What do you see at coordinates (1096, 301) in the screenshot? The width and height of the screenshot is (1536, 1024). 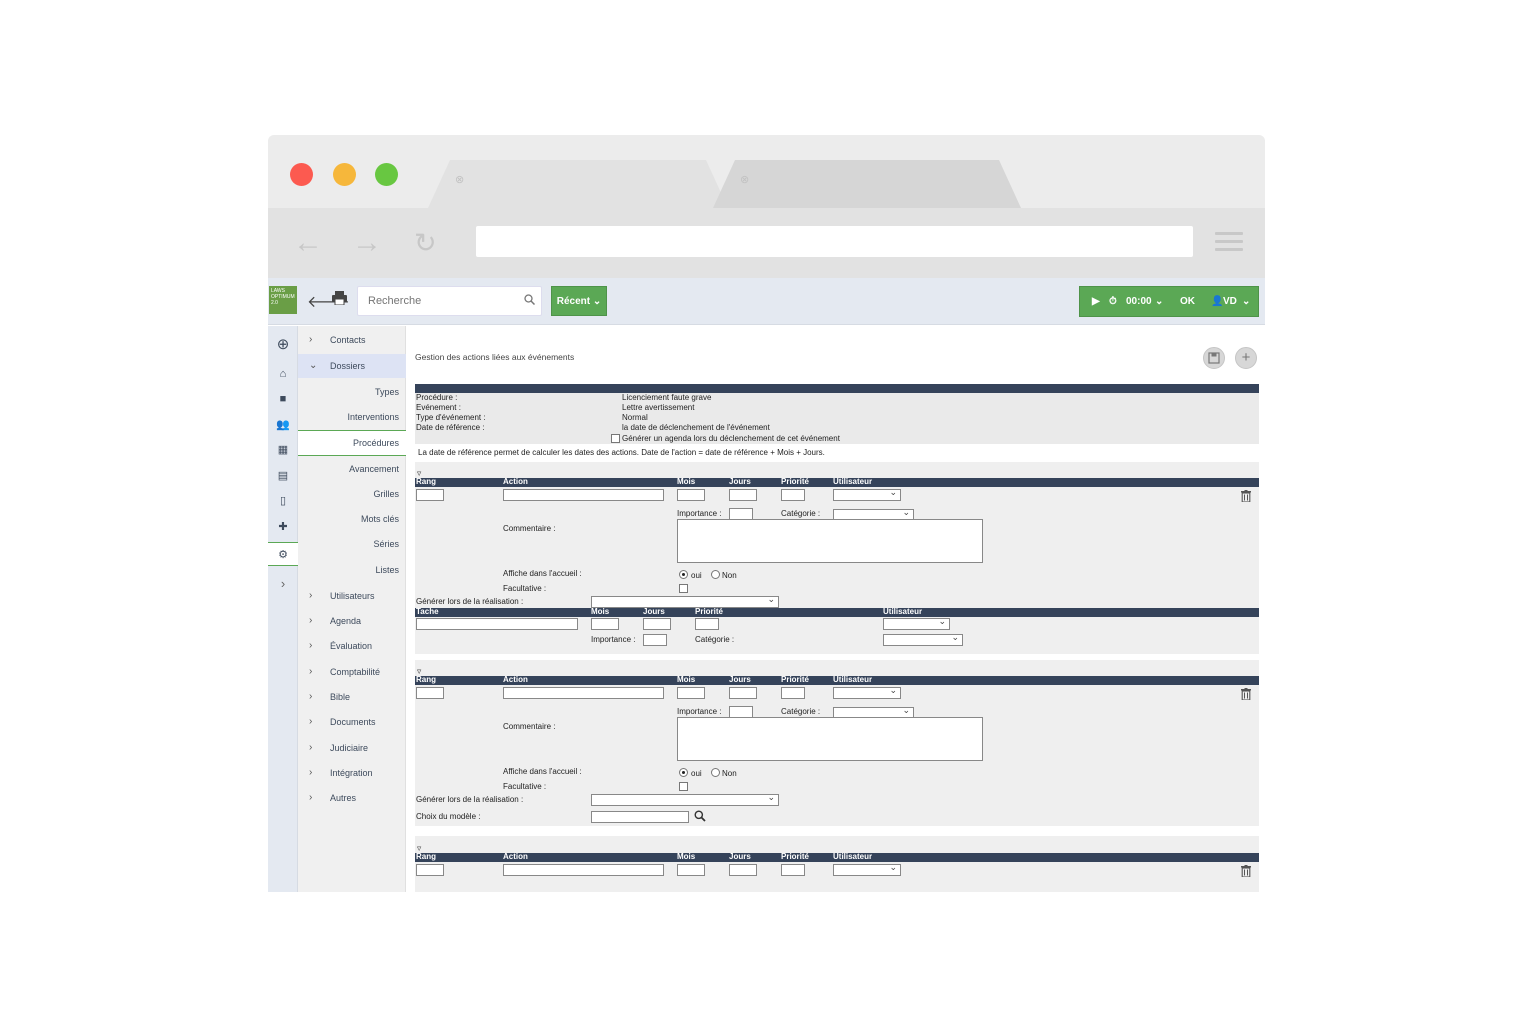 I see `play-icon: ▶` at bounding box center [1096, 301].